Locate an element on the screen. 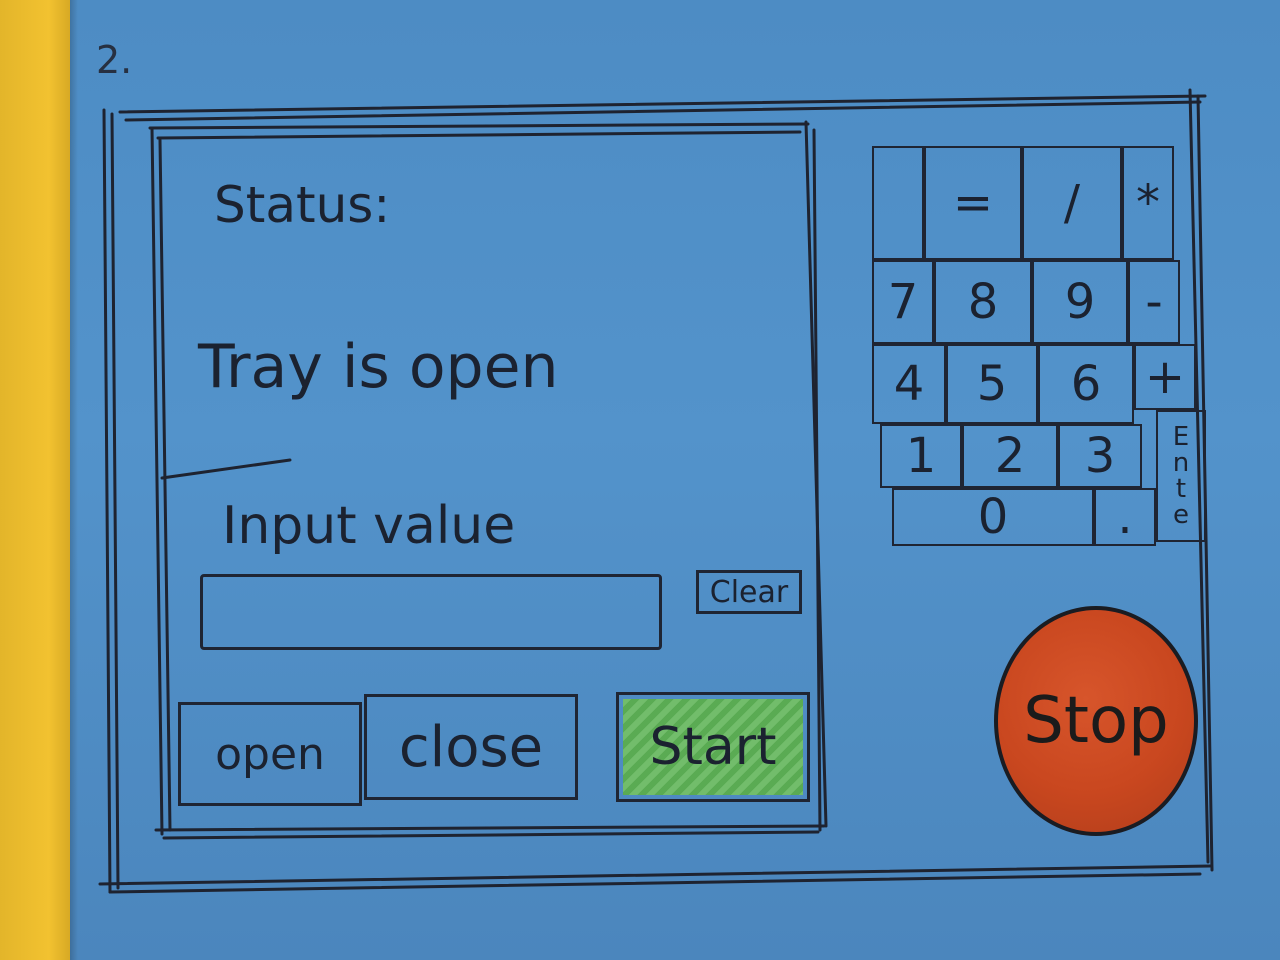 The height and width of the screenshot is (960, 1280). enter-letter: t is located at coordinates (1181, 489).